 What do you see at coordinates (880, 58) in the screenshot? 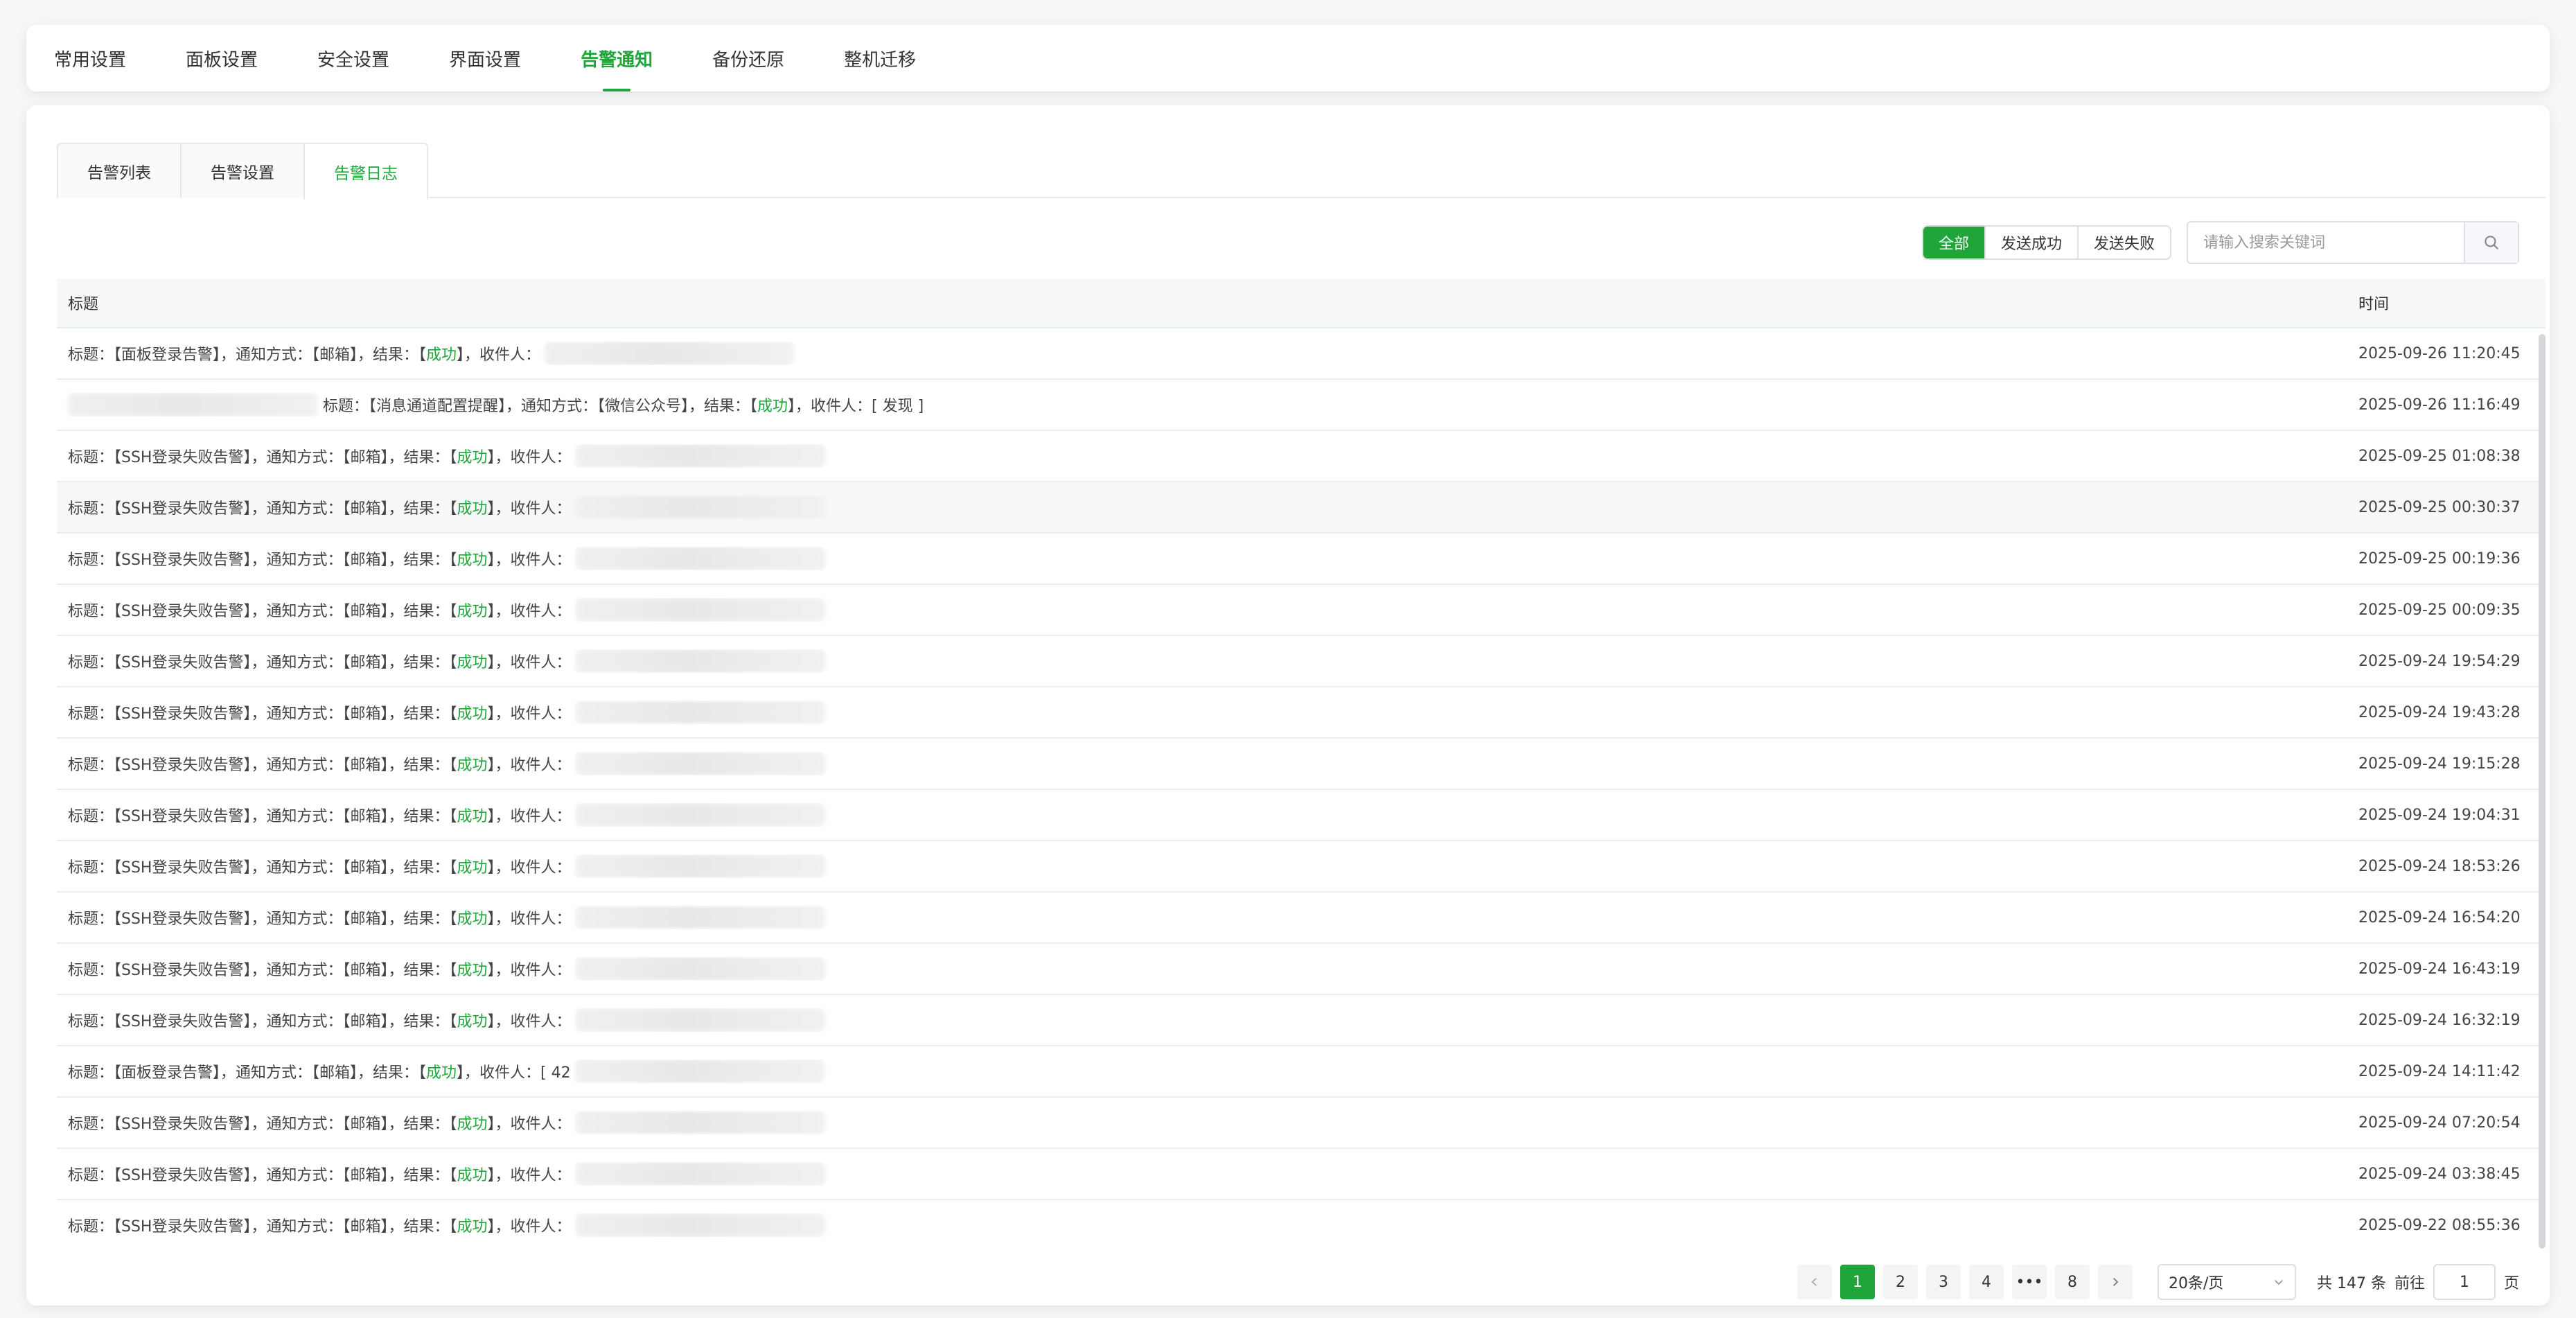
I see `nav-item-7: 整机迁移` at bounding box center [880, 58].